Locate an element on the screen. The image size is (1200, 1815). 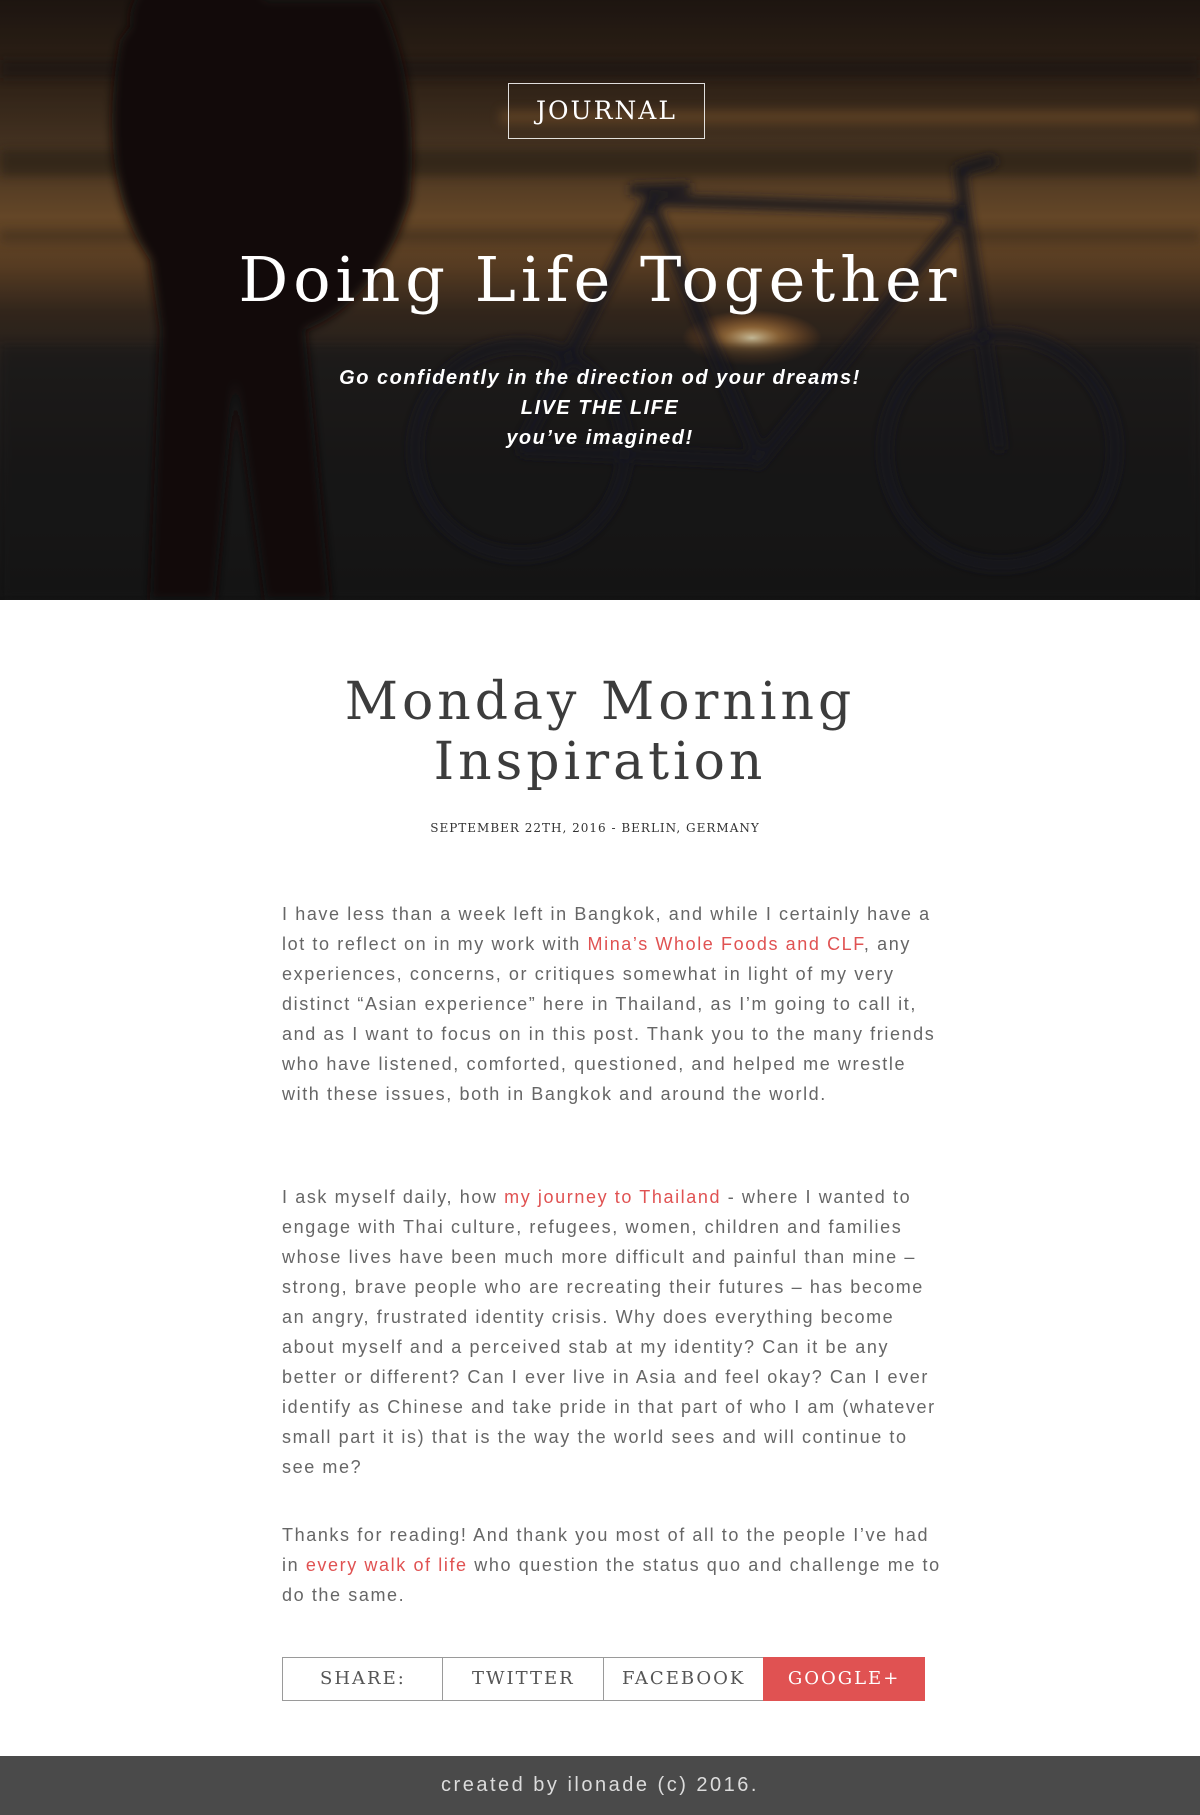
link-journey-to-thailand: my journey to Thailand is located at coordinates (612, 1197).